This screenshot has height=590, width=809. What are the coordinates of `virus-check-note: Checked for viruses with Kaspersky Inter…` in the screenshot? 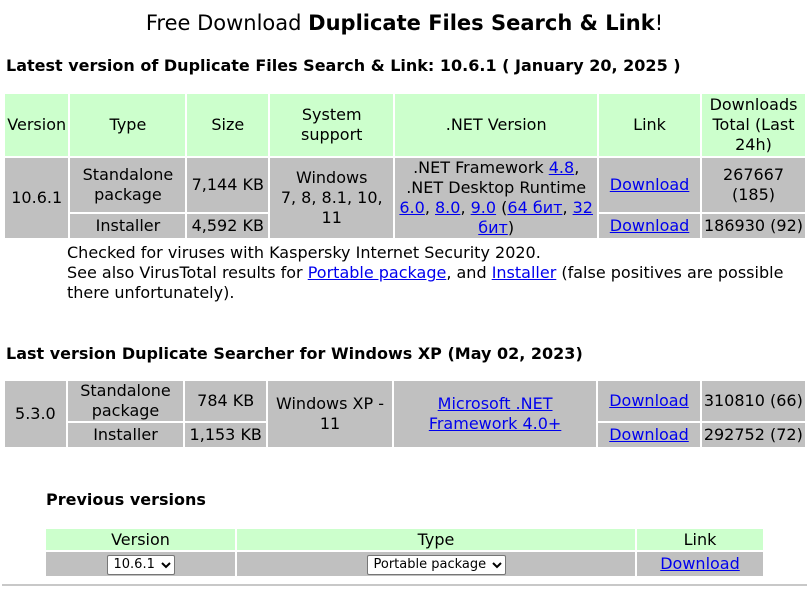 It's located at (425, 272).